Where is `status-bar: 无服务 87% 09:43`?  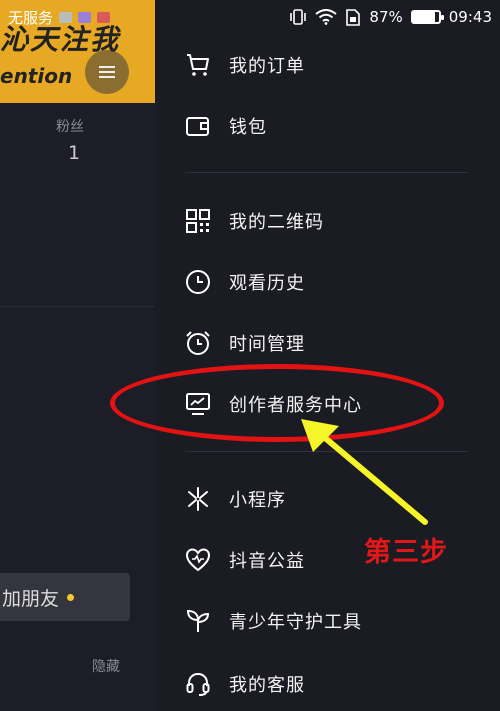
status-bar: 无服务 87% 09:43 is located at coordinates (250, 17).